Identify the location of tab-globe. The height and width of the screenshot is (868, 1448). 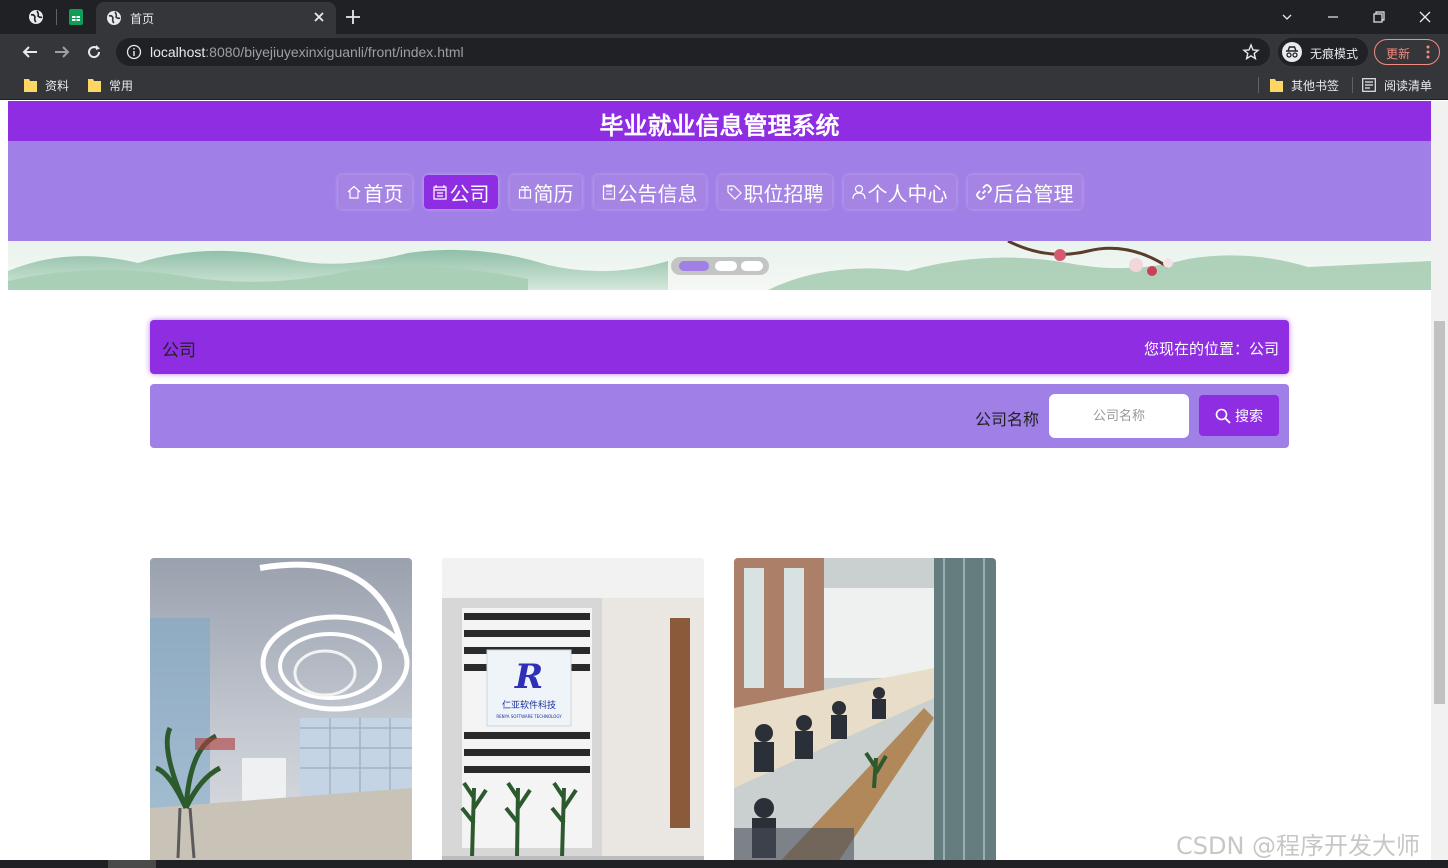
(36, 17).